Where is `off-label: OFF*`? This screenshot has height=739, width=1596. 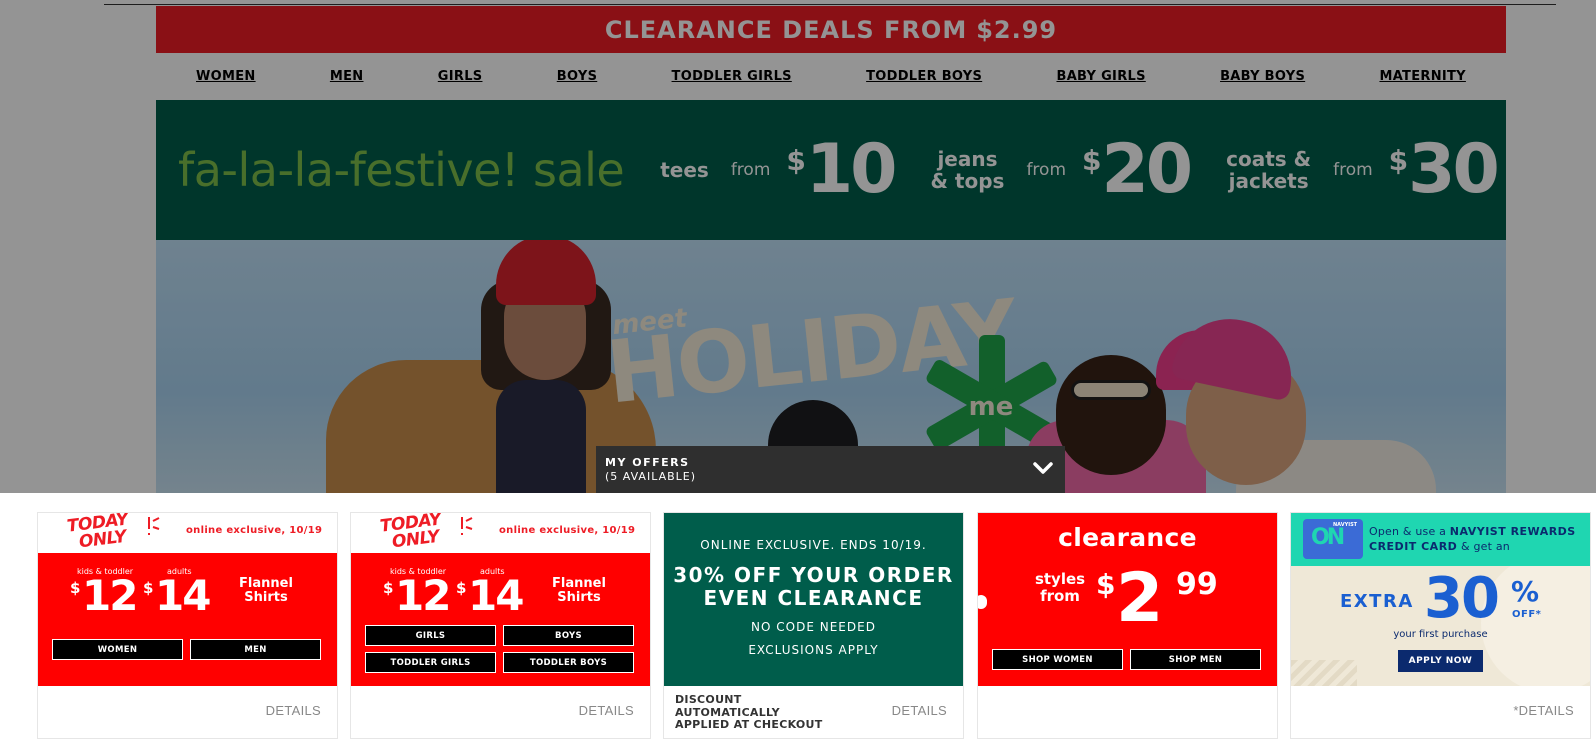 off-label: OFF* is located at coordinates (1527, 614).